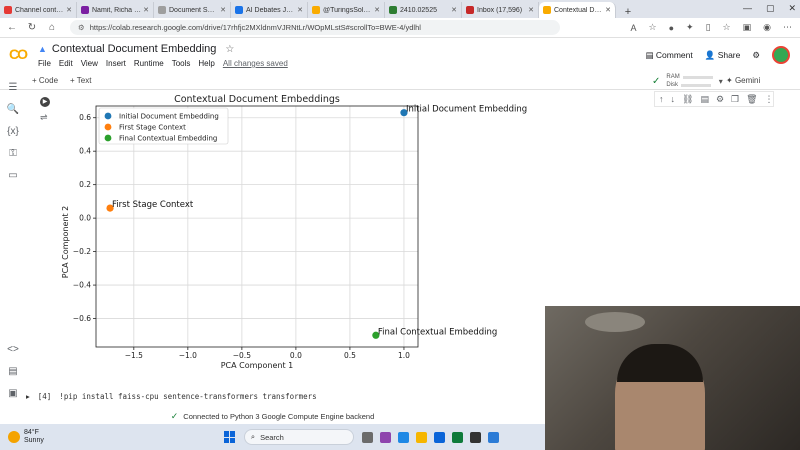 The width and height of the screenshot is (800, 450). What do you see at coordinates (13, 393) in the screenshot?
I see `terminal-icon: ▣` at bounding box center [13, 393].